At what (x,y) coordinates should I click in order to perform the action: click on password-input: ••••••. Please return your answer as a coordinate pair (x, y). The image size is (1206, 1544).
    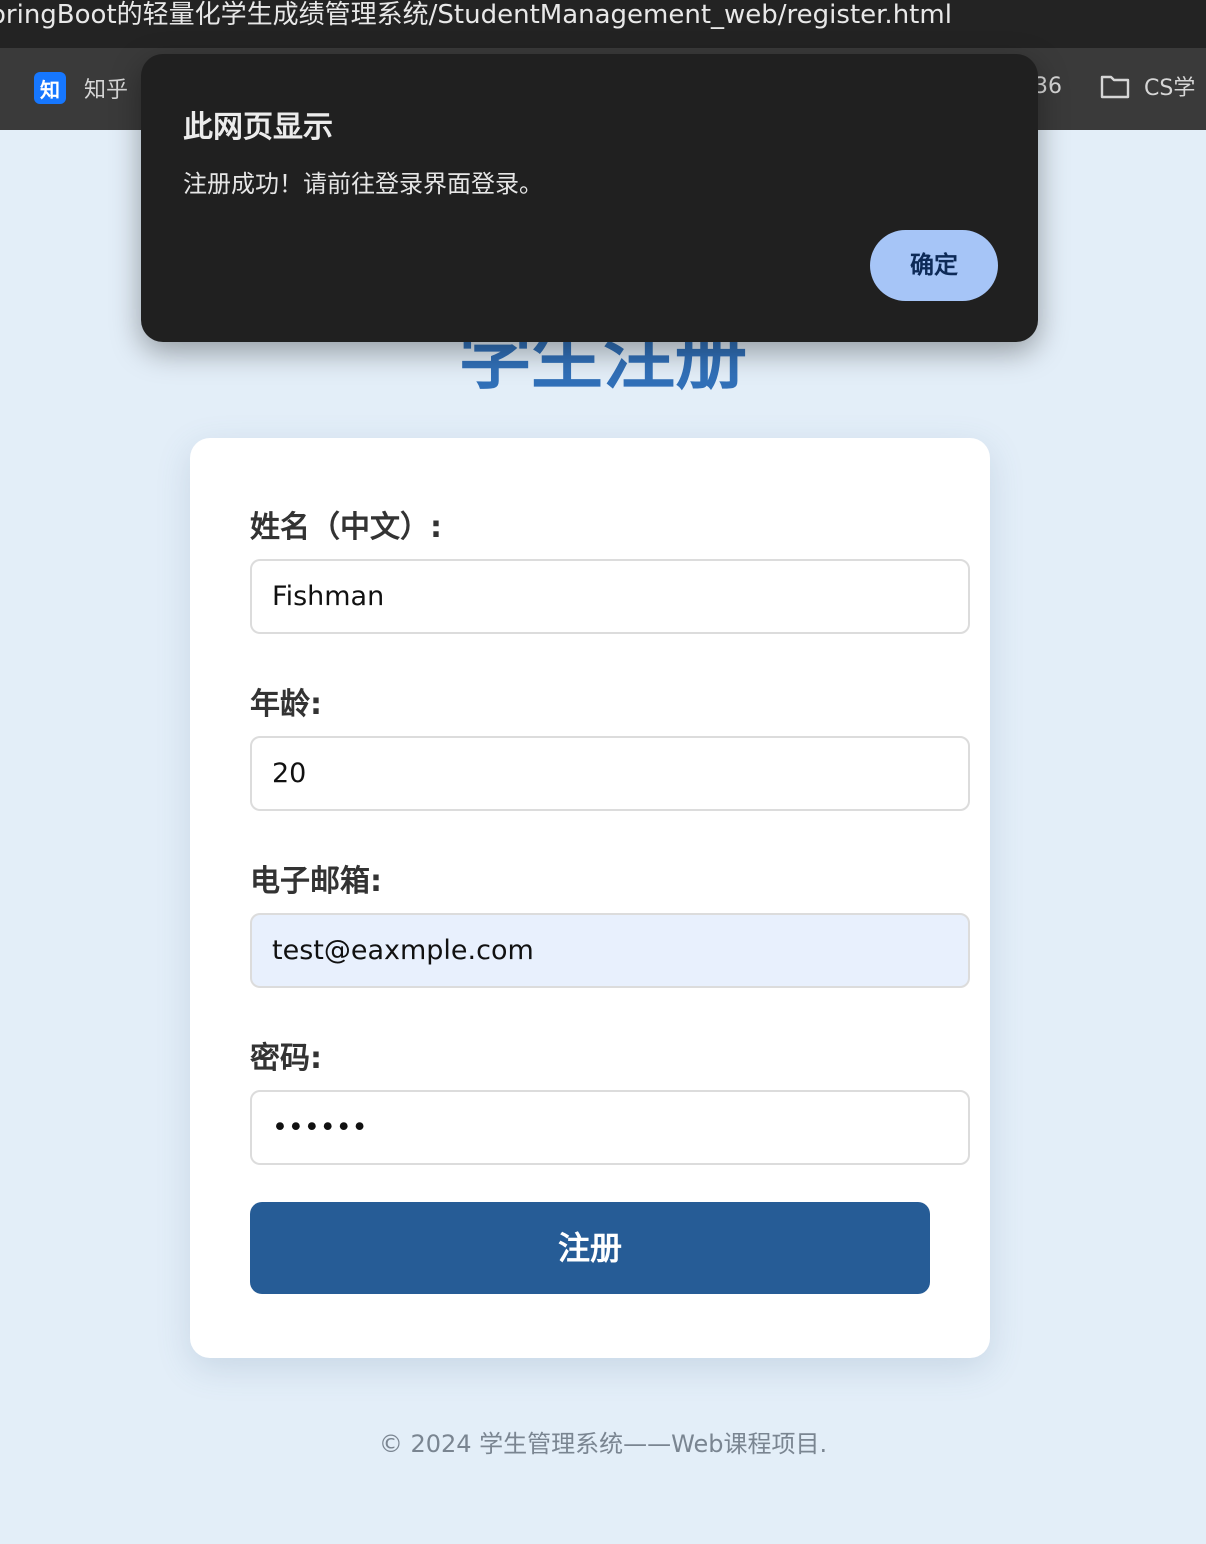
    Looking at the image, I should click on (610, 1127).